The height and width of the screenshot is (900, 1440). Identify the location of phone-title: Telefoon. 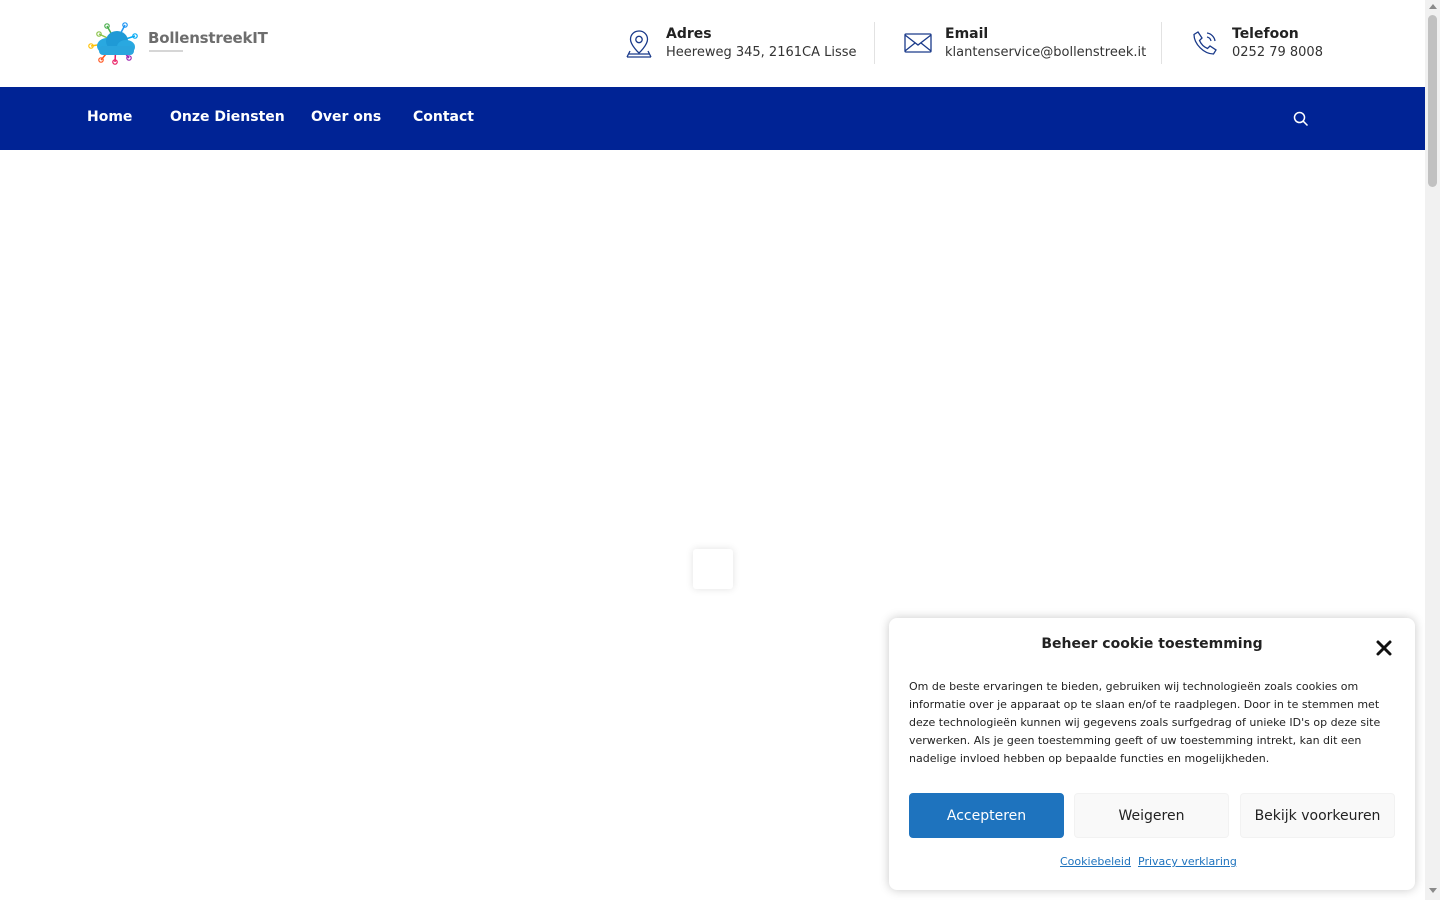
(1265, 34).